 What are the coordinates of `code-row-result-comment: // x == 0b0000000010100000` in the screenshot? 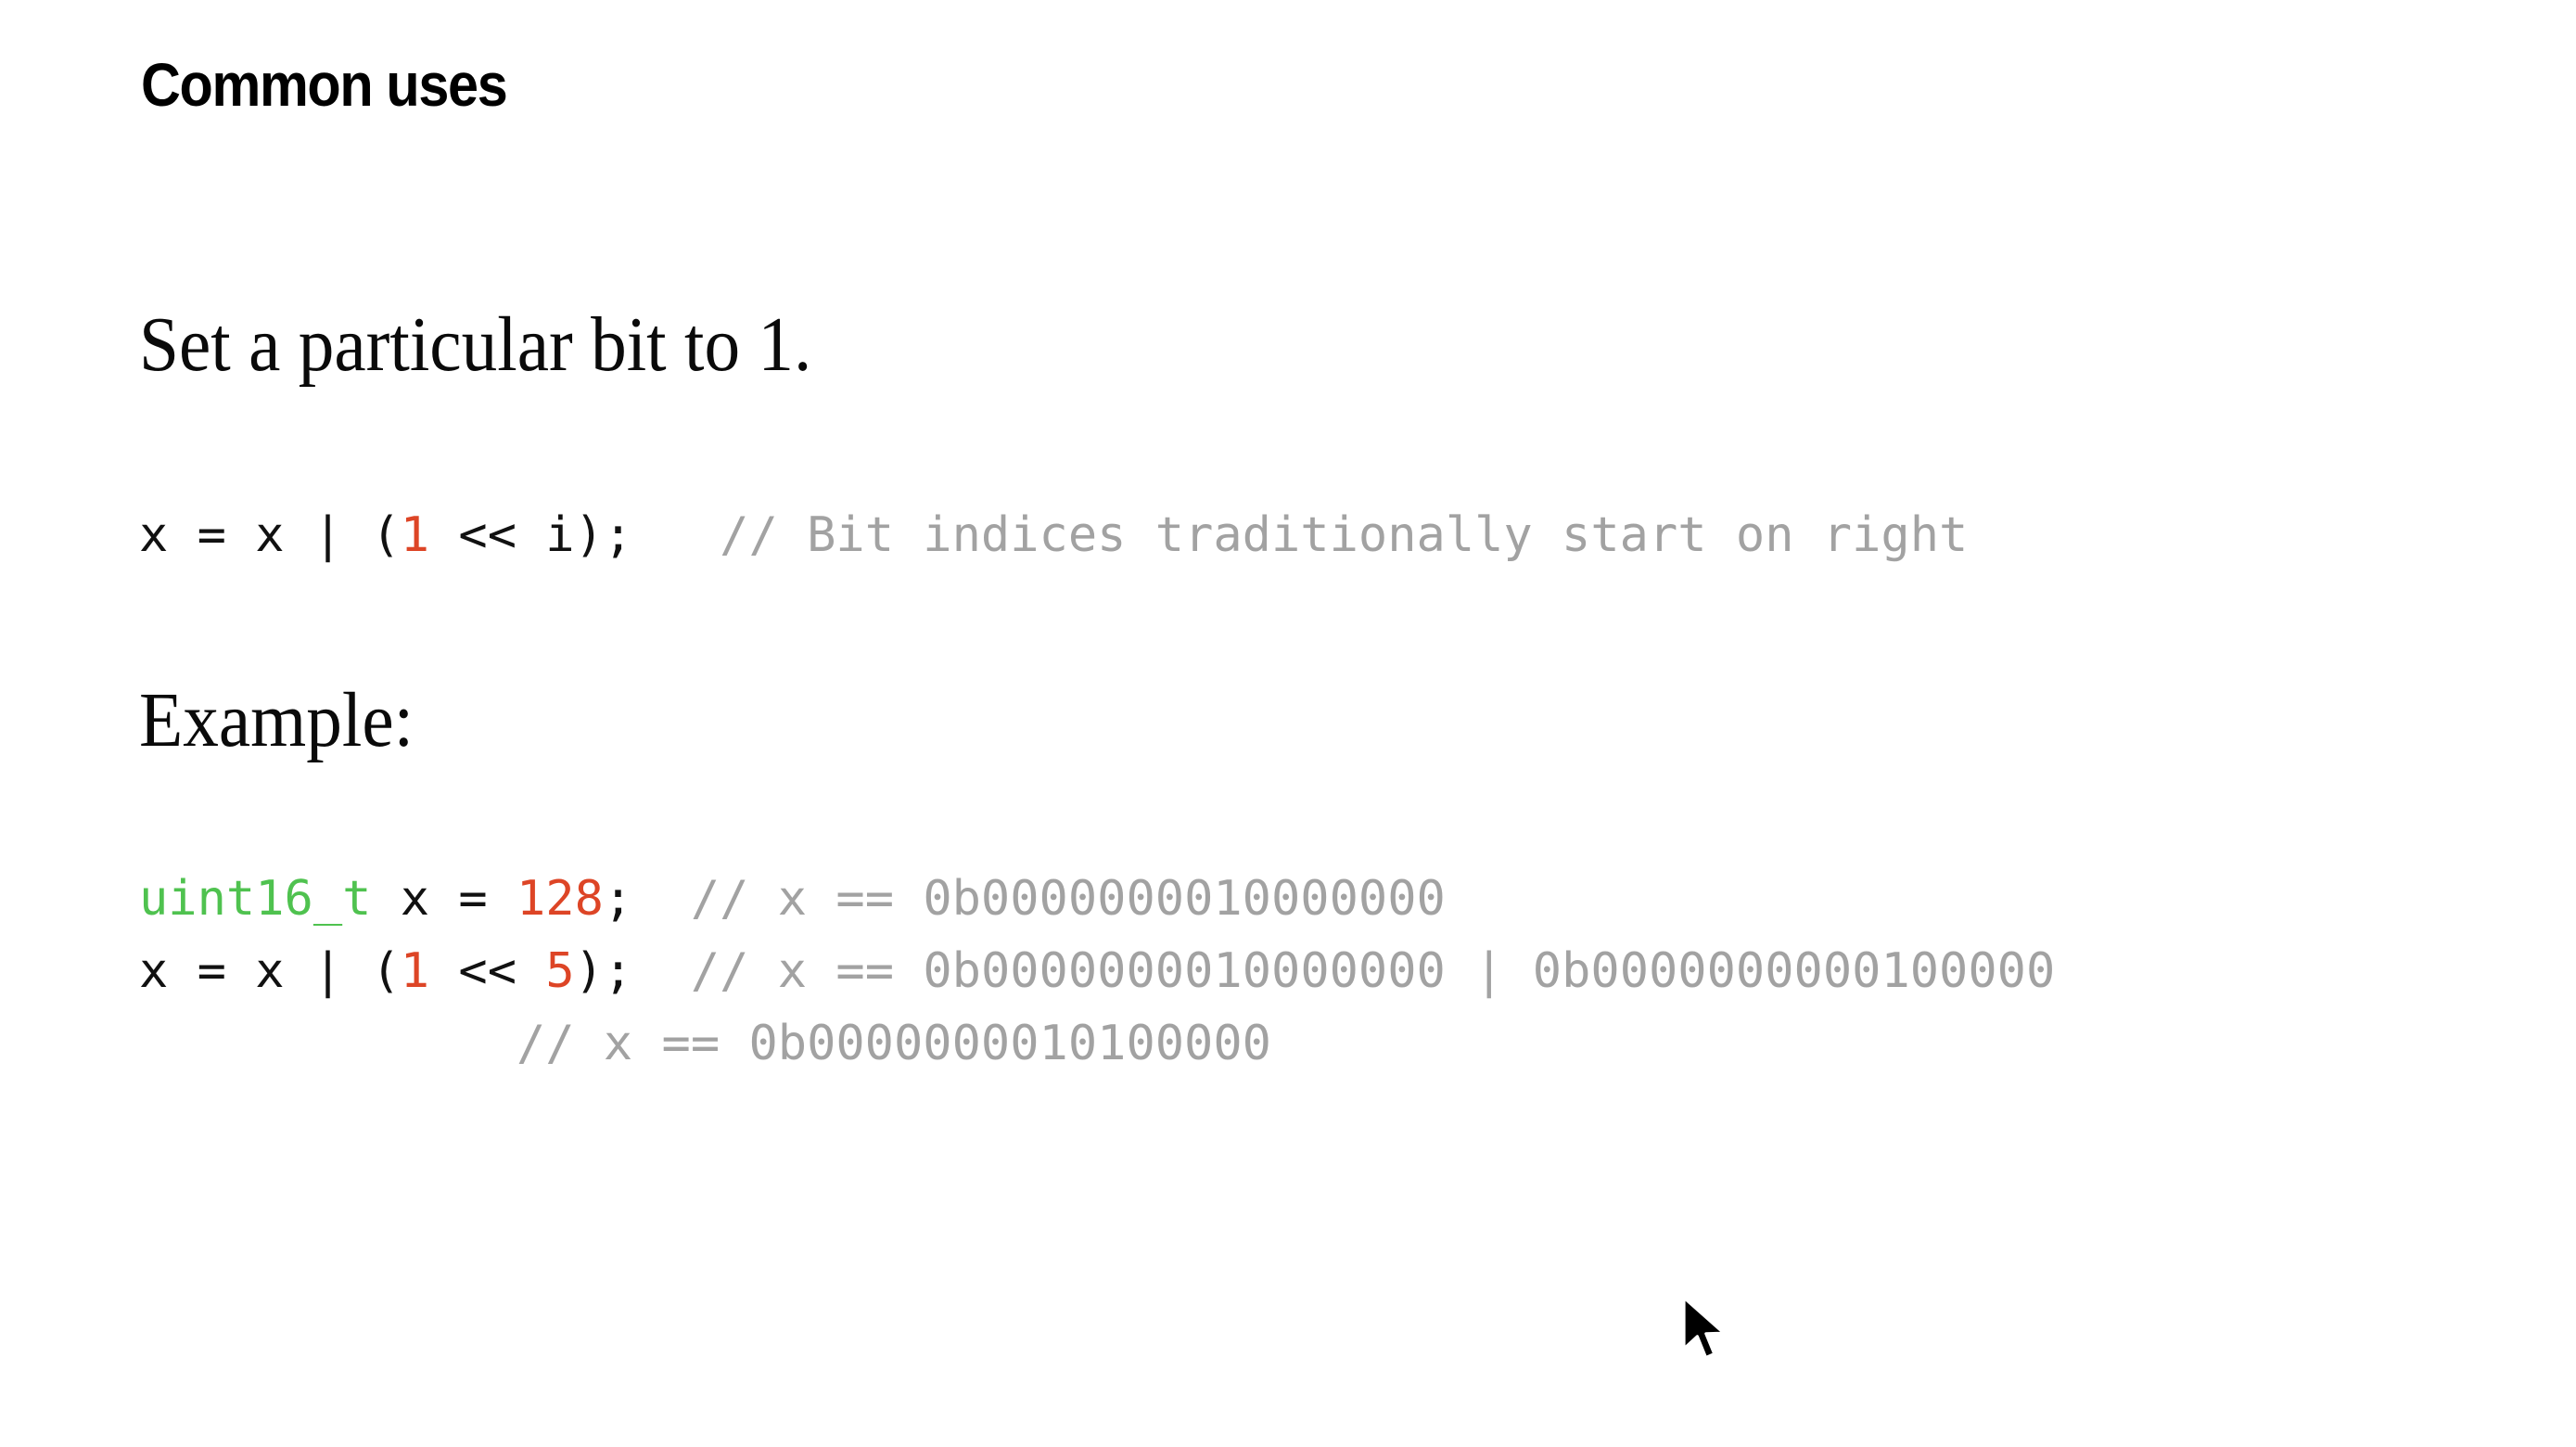 It's located at (1097, 1043).